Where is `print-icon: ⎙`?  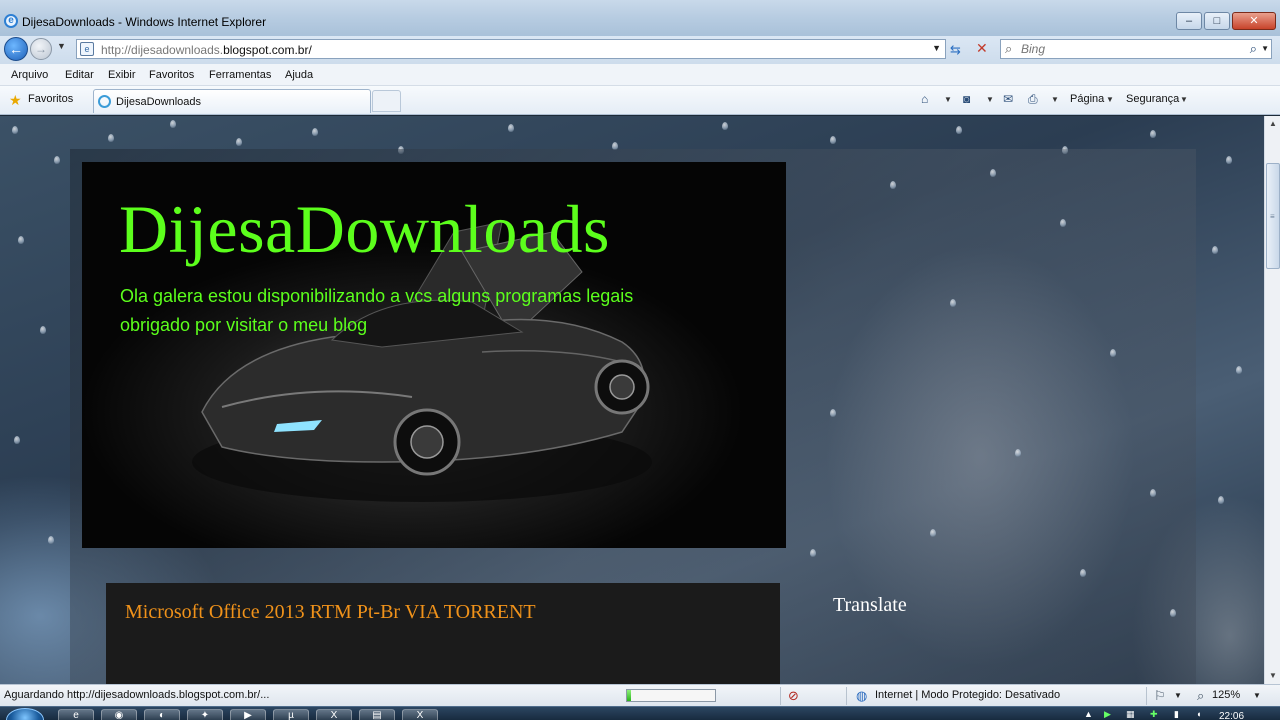 print-icon: ⎙ is located at coordinates (1033, 99).